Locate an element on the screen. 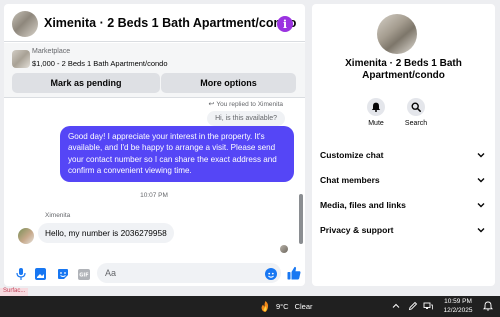 This screenshot has height=317, width=500. chat-members-section: Chat members is located at coordinates (402, 180).